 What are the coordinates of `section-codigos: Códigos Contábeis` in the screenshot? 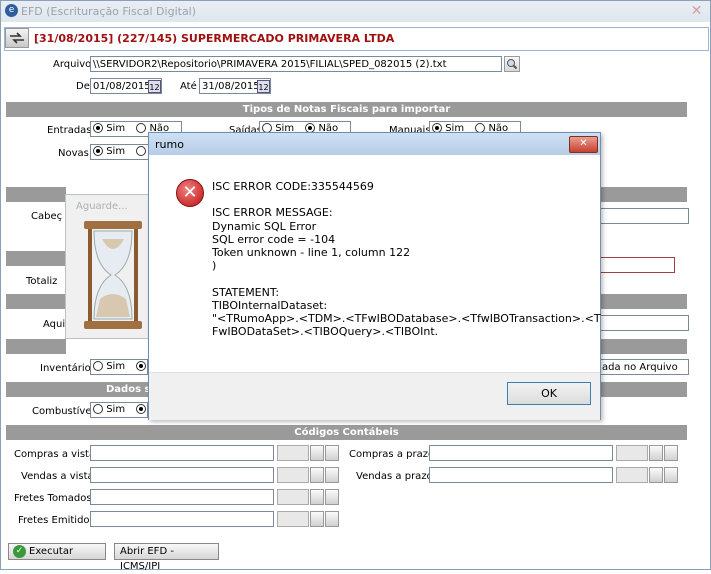 It's located at (346, 432).